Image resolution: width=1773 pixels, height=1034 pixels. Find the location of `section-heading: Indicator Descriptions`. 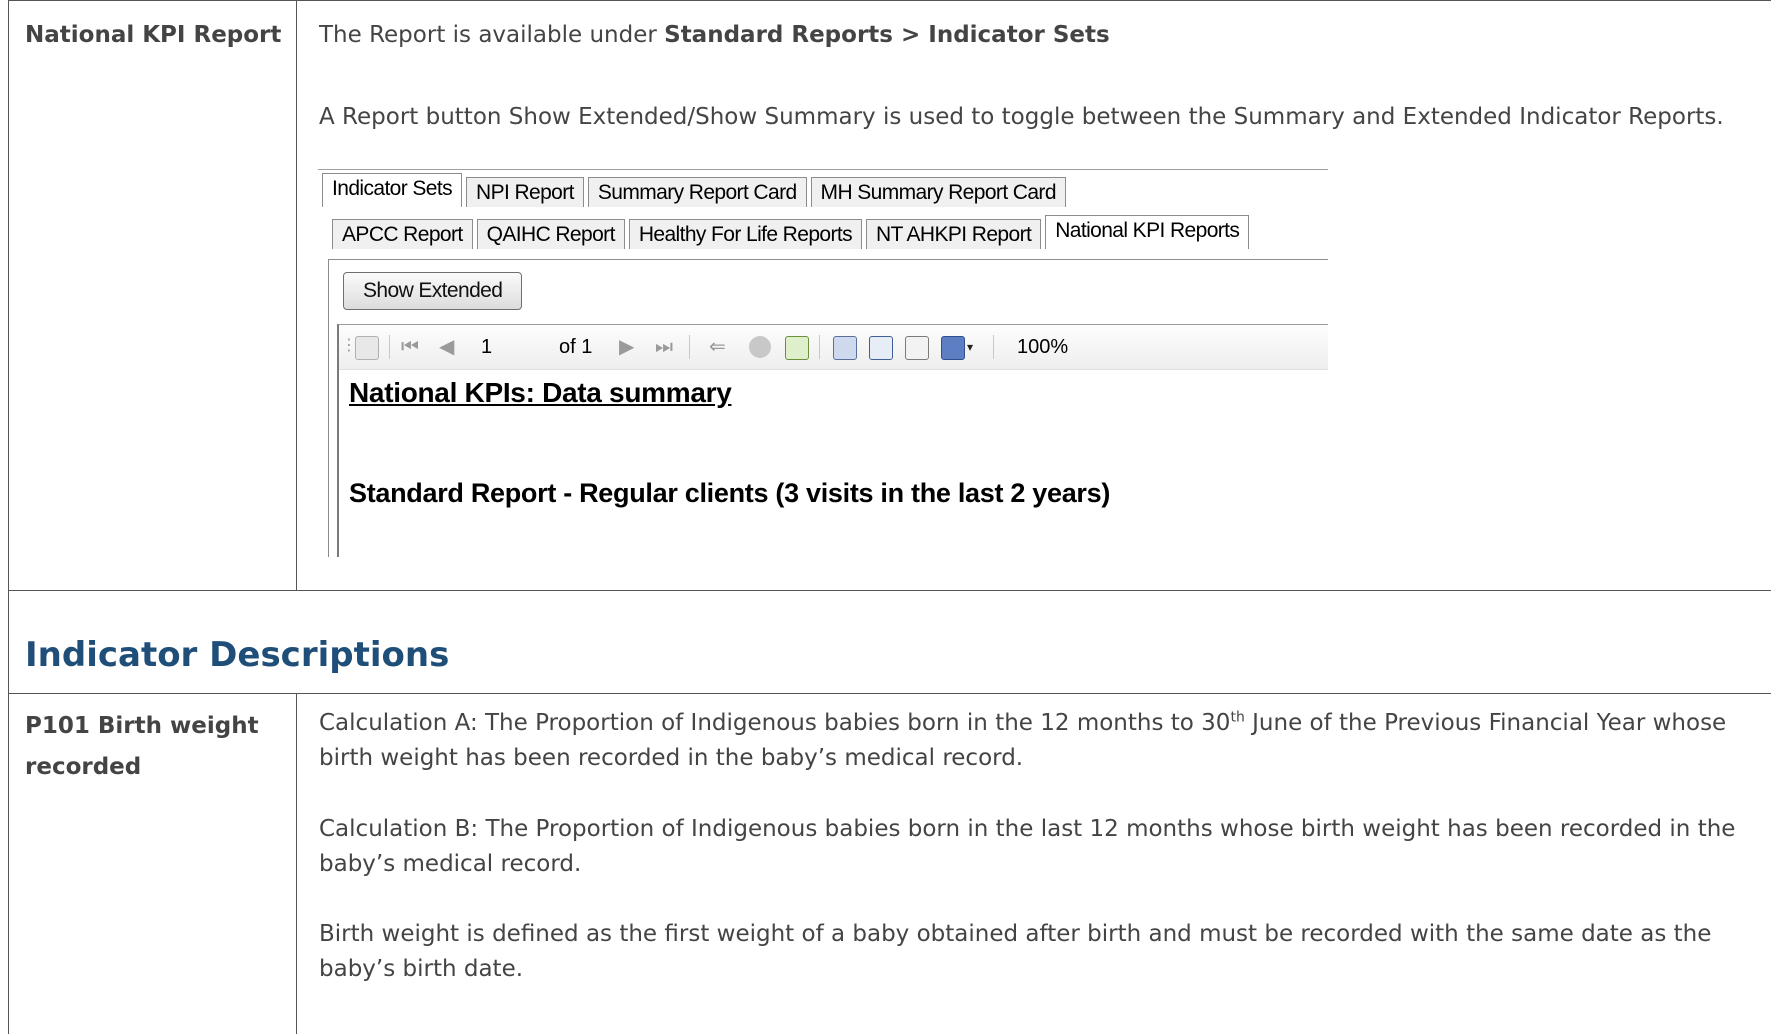

section-heading: Indicator Descriptions is located at coordinates (237, 655).